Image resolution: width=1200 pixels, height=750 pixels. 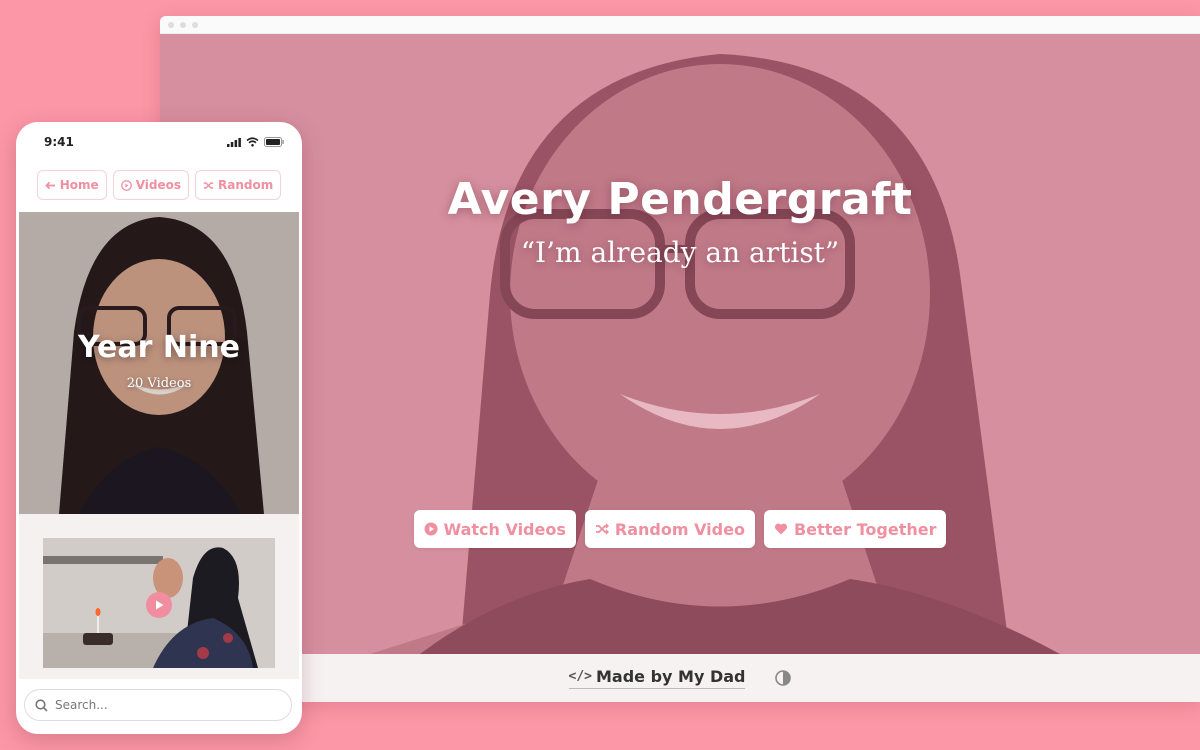 I want to click on status-time: 9:41, so click(x=59, y=142).